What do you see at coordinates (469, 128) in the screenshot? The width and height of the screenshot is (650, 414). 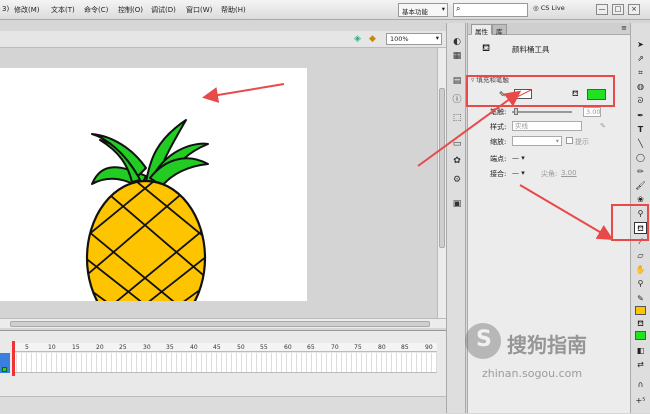 I see `arrow-to-fill-section` at bounding box center [469, 128].